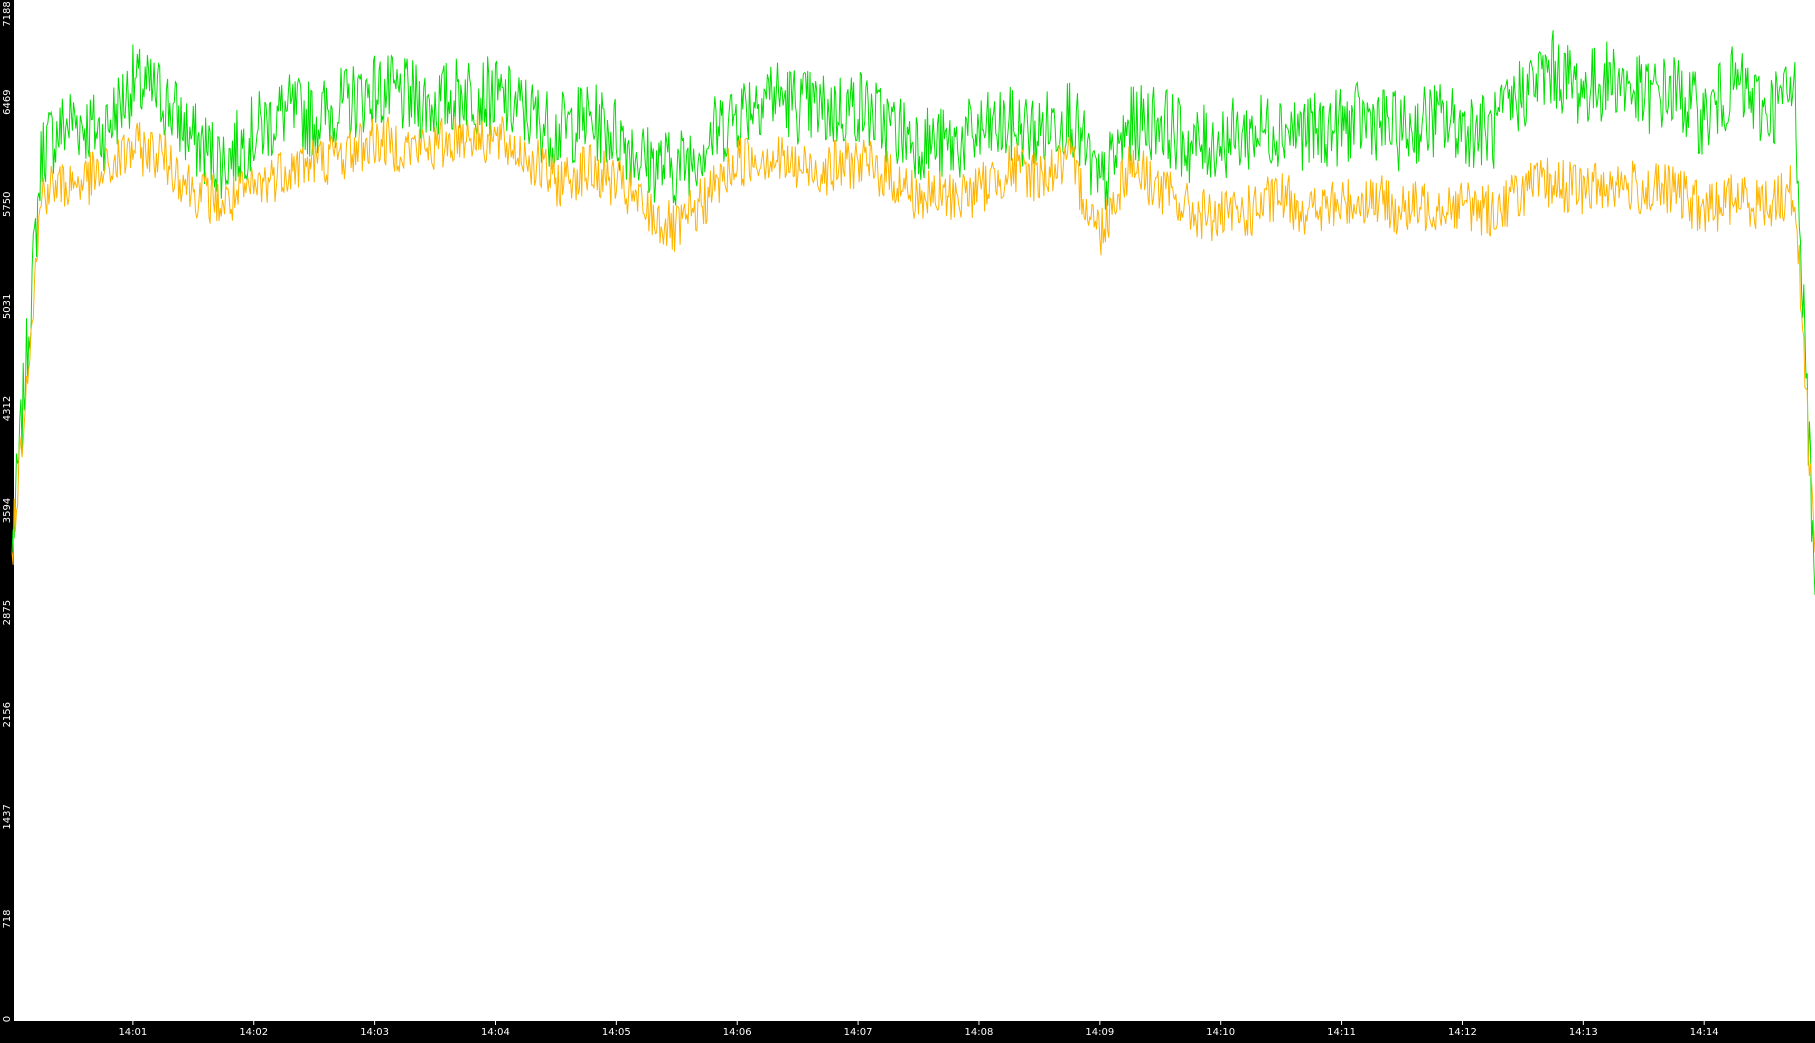 Image resolution: width=1815 pixels, height=1043 pixels. I want to click on y-tick-label: 5031, so click(7, 306).